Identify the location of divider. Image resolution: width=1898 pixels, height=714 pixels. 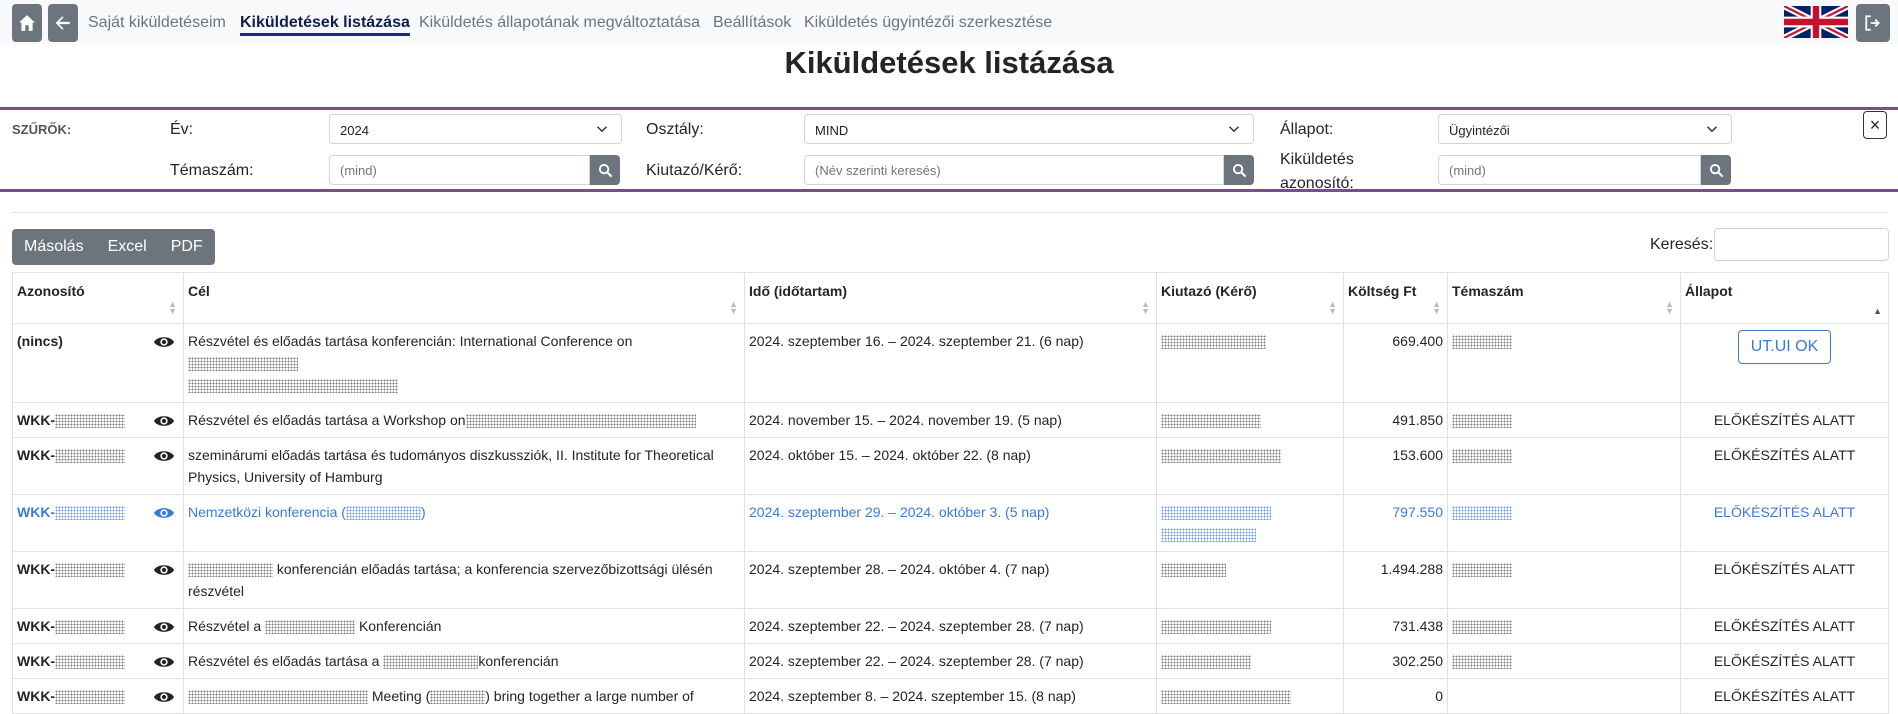
(950, 212).